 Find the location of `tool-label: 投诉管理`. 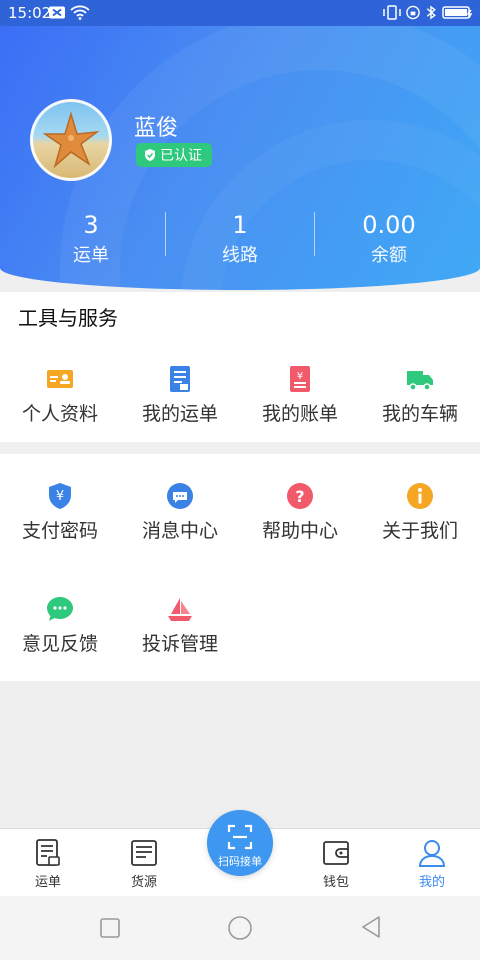

tool-label: 投诉管理 is located at coordinates (179, 644).